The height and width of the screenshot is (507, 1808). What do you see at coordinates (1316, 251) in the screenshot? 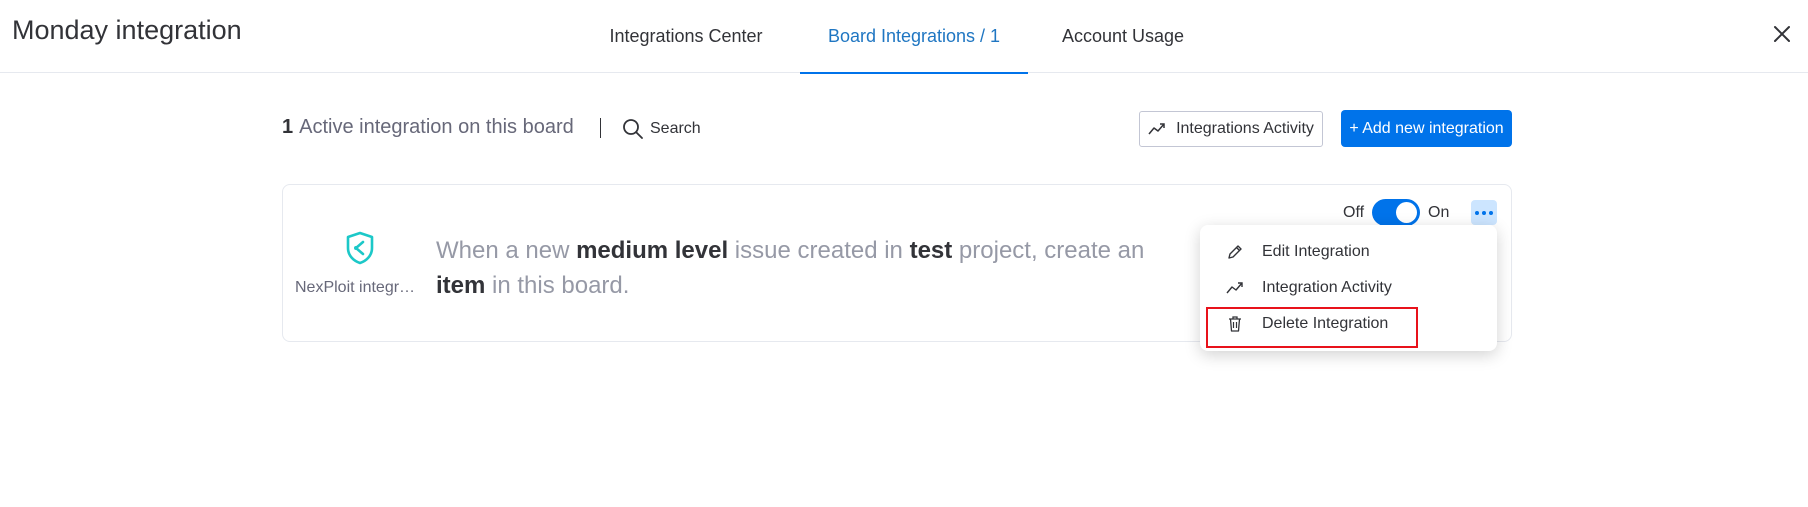
I see `menu-item-label: Edit Integration` at bounding box center [1316, 251].